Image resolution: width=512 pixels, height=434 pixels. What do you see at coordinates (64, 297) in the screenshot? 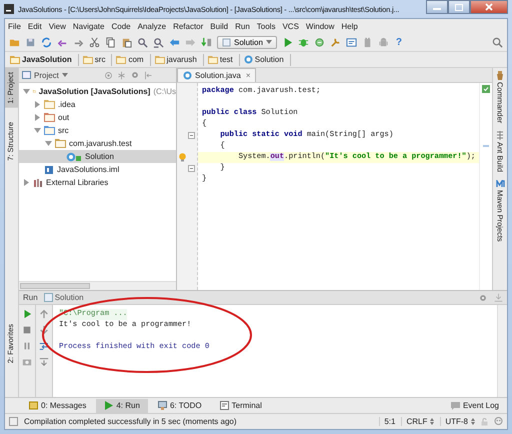
I see `run-tab: Solution` at bounding box center [64, 297].